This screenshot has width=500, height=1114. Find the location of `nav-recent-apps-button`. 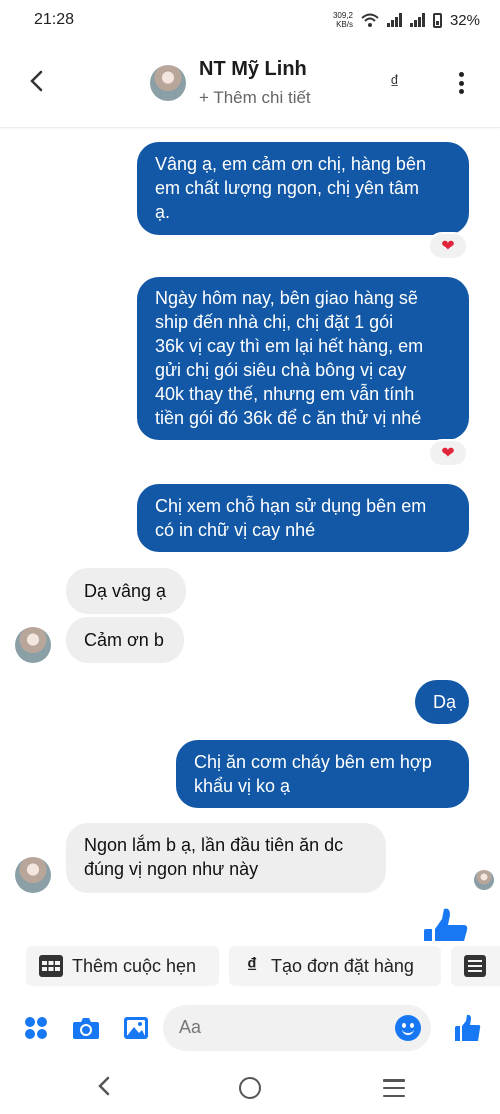

nav-recent-apps-button is located at coordinates (394, 1088).